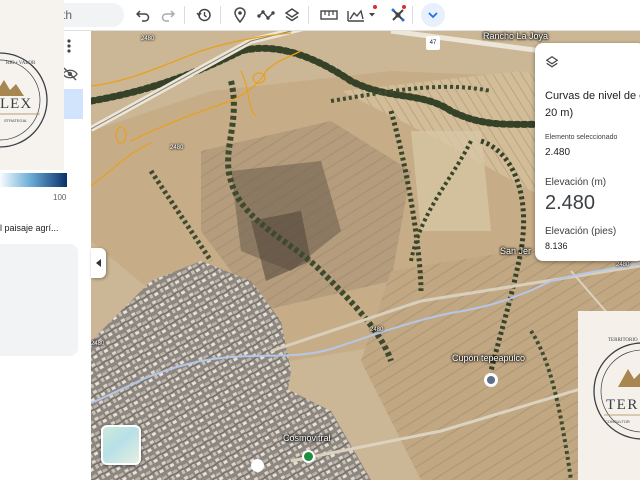  What do you see at coordinates (204, 15) in the screenshot?
I see `history-icon` at bounding box center [204, 15].